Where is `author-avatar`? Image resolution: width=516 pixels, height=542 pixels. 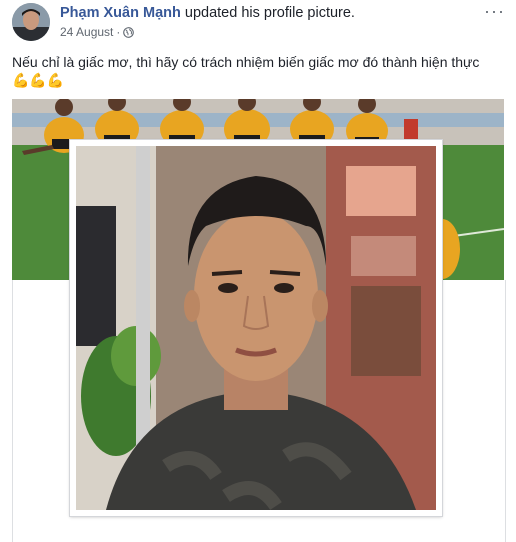
author-avatar is located at coordinates (31, 22).